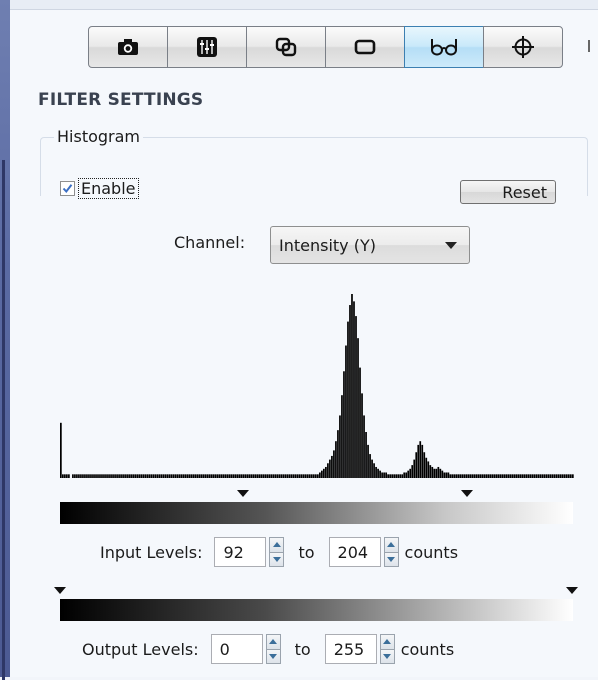 The height and width of the screenshot is (680, 598). I want to click on crosshair-icon, so click(523, 47).